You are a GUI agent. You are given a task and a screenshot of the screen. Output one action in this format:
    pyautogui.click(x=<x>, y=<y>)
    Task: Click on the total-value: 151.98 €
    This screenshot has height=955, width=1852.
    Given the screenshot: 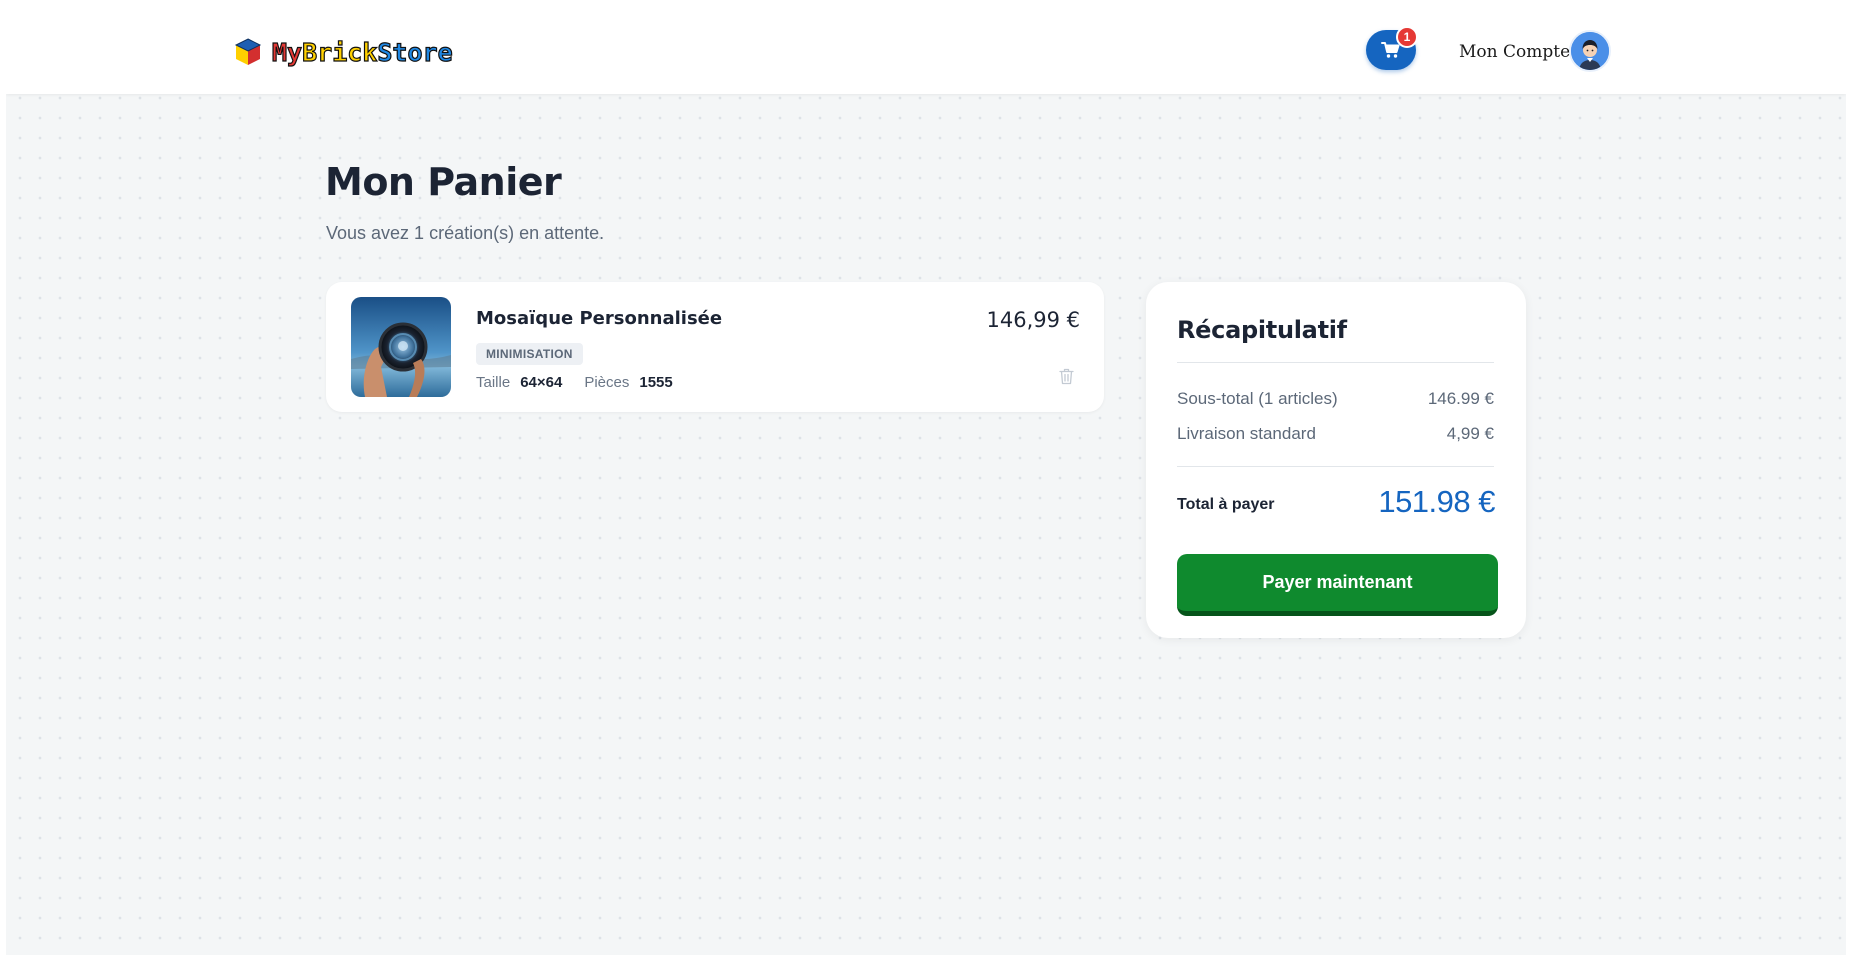 What is the action you would take?
    pyautogui.click(x=1436, y=501)
    